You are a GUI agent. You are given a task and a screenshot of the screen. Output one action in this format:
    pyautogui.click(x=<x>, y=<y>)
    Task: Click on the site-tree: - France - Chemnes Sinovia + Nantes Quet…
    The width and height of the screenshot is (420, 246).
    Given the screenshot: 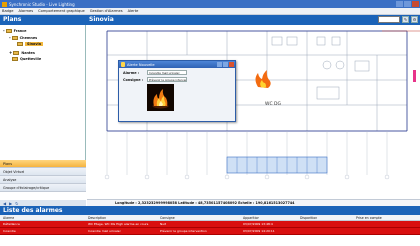 What is the action you would take?
    pyautogui.click(x=43, y=92)
    